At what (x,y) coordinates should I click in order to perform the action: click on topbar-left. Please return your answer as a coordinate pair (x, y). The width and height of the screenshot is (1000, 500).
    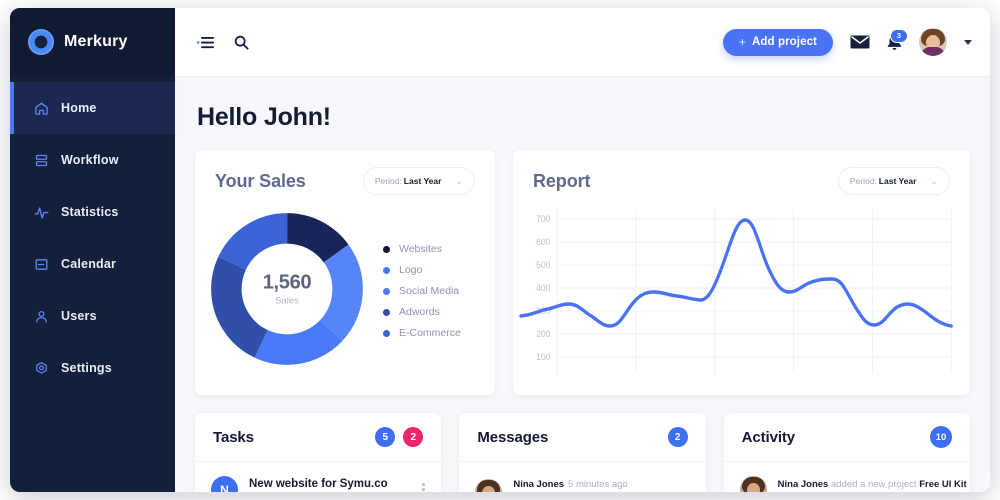
    Looking at the image, I should click on (223, 42).